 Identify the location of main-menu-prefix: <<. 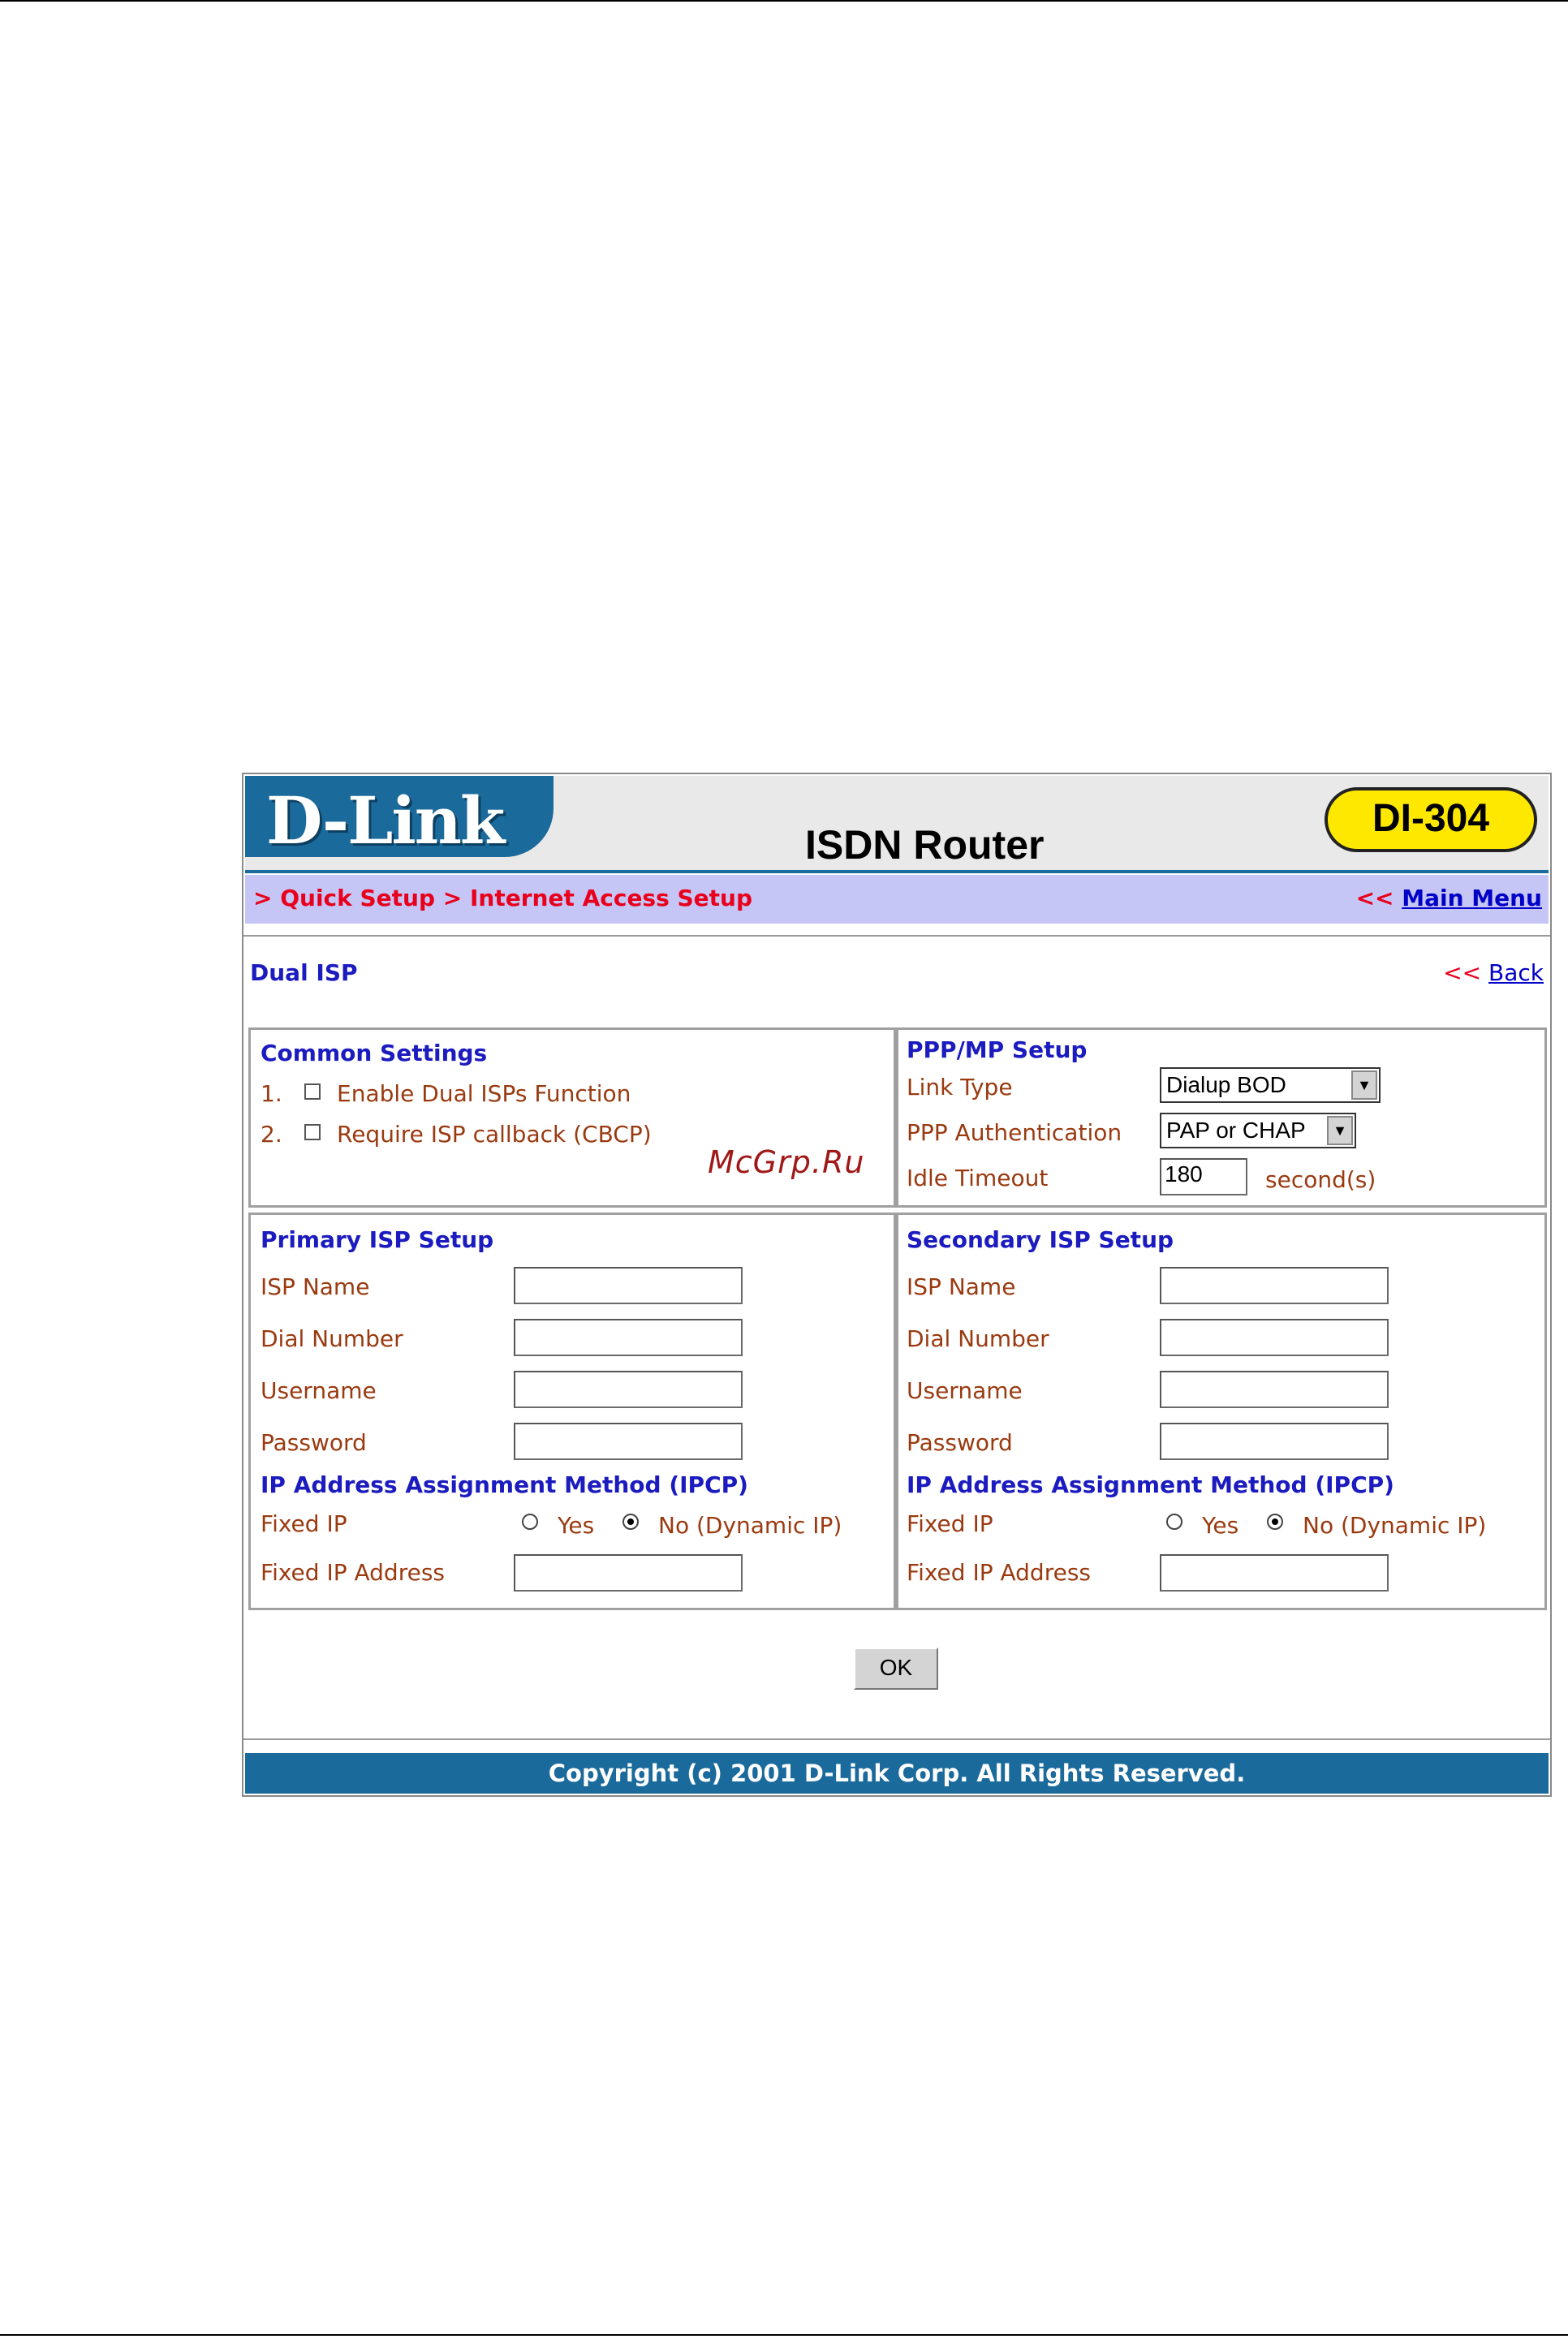
(1375, 898).